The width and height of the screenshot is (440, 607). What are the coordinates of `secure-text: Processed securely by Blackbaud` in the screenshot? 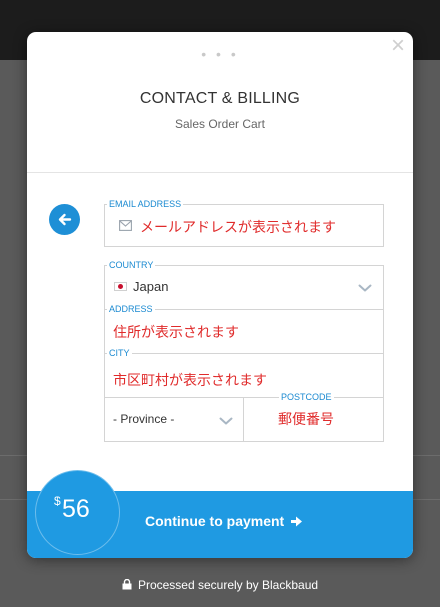 It's located at (228, 585).